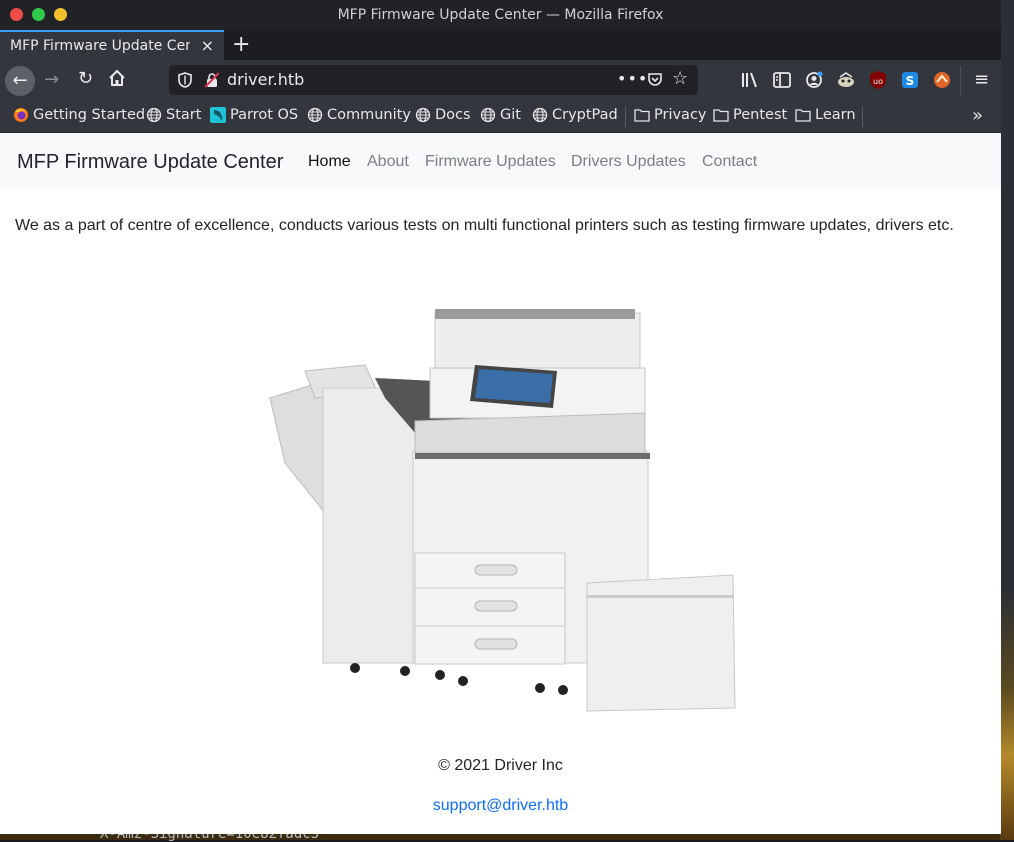  I want to click on bookmark-folder-pentest: Pentest, so click(750, 115).